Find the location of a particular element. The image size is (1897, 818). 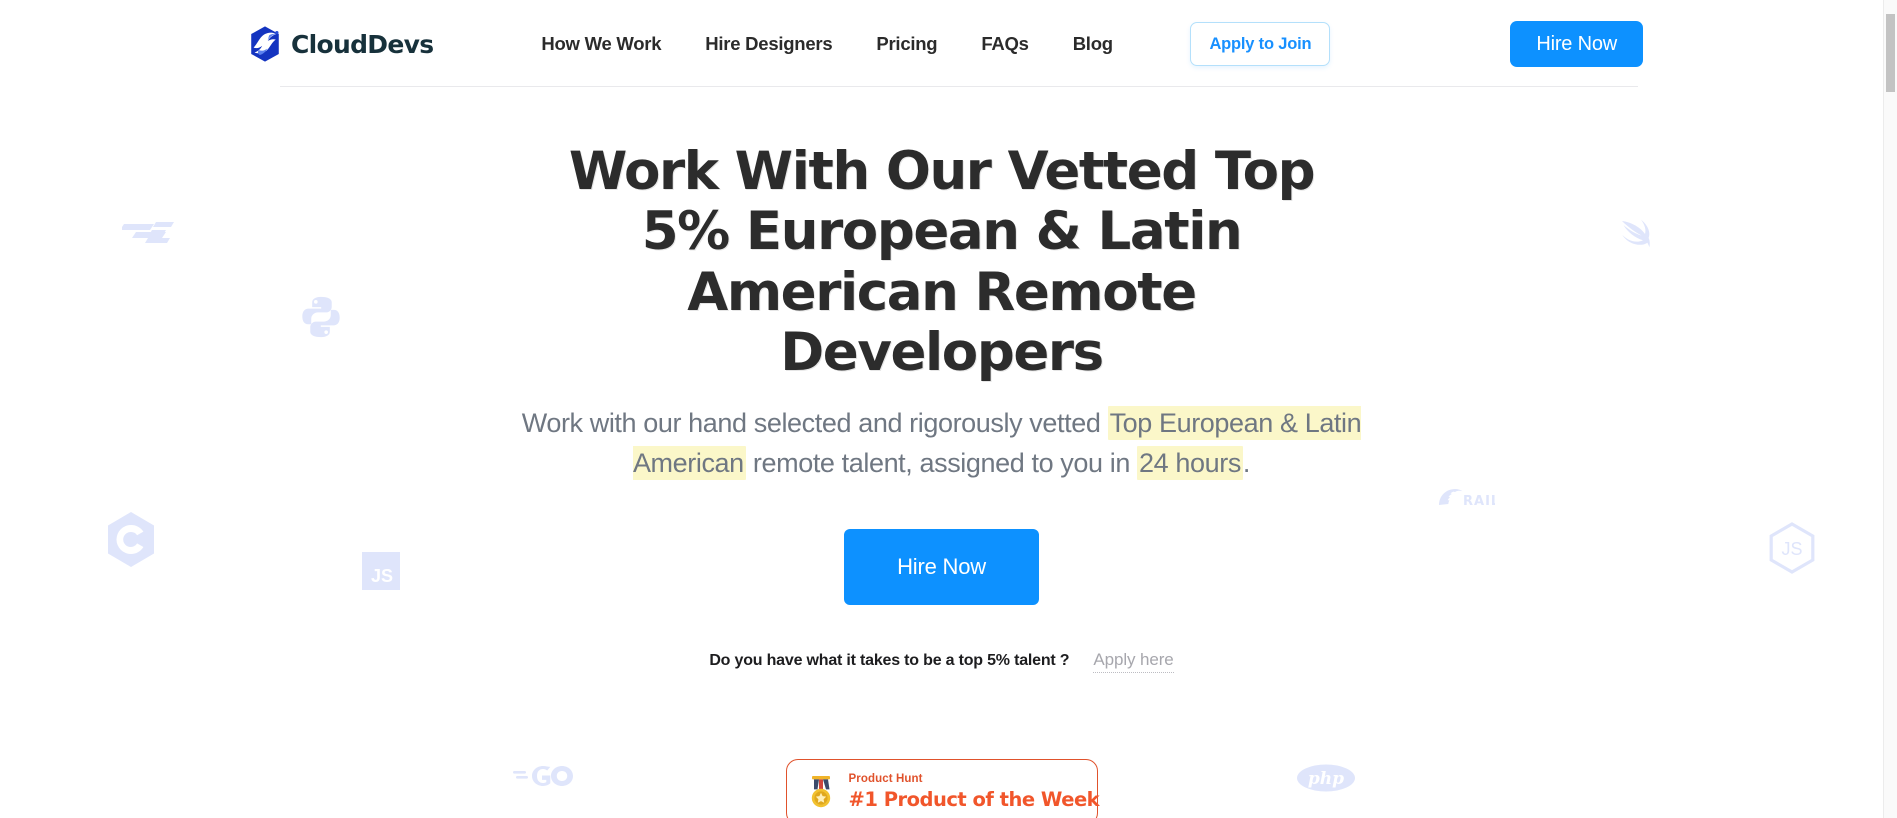

hero-subtitle-part2: remote talent, assigned to you in is located at coordinates (941, 462).